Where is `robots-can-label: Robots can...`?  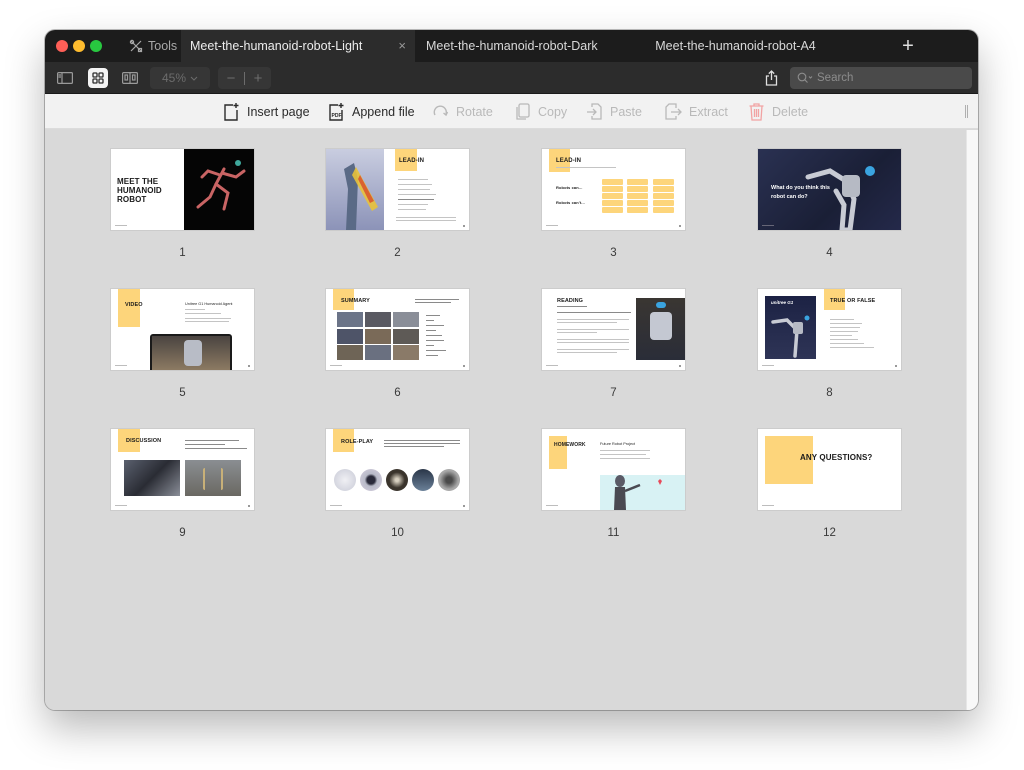 robots-can-label: Robots can... is located at coordinates (569, 187).